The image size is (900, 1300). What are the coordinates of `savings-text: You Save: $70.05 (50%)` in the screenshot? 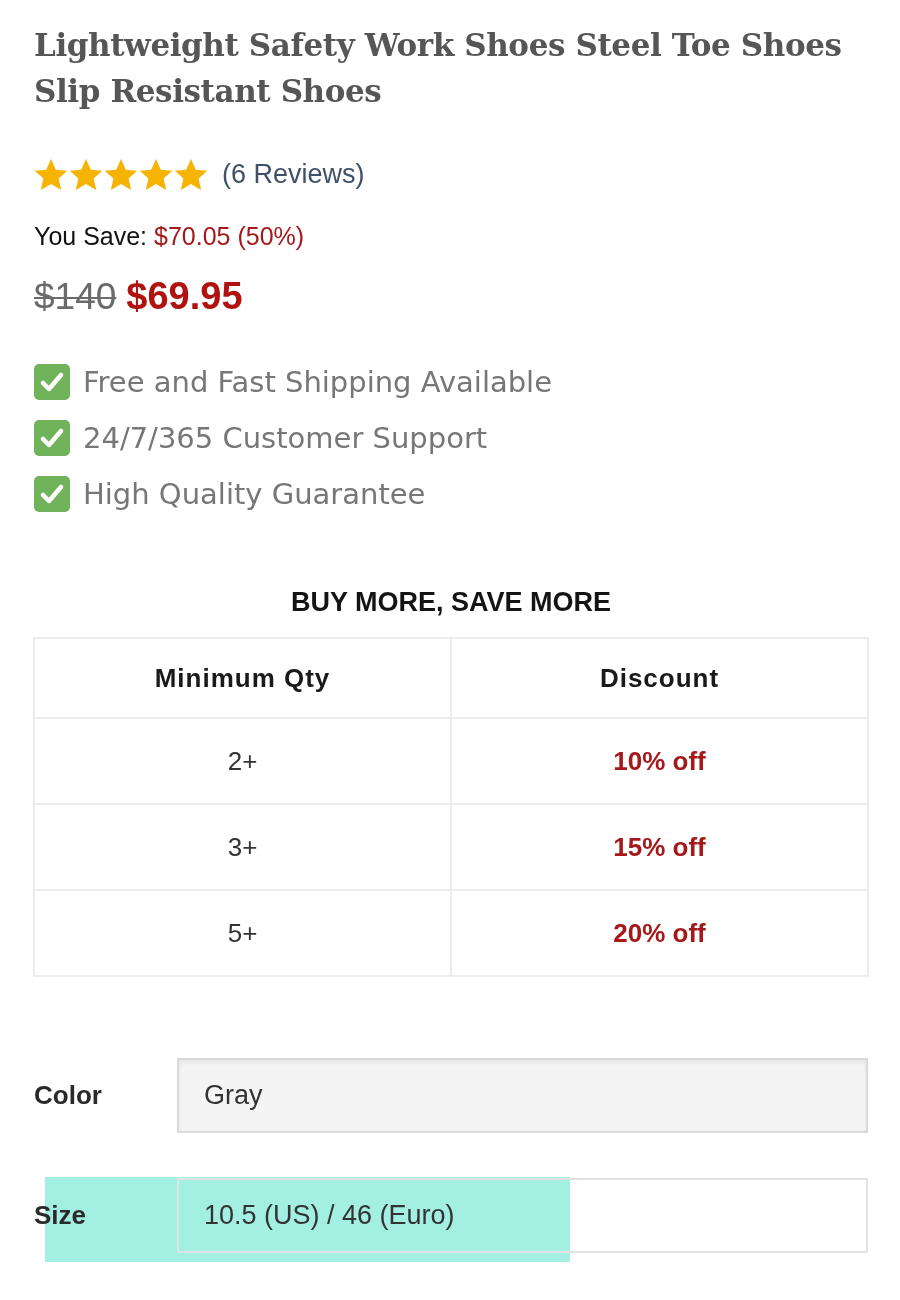 It's located at (170, 236).